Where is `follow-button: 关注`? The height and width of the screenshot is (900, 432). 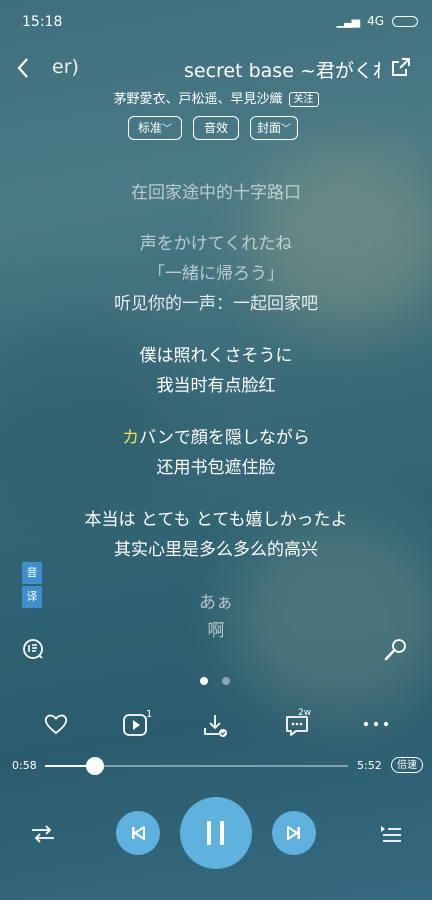 follow-button: 关注 is located at coordinates (303, 99).